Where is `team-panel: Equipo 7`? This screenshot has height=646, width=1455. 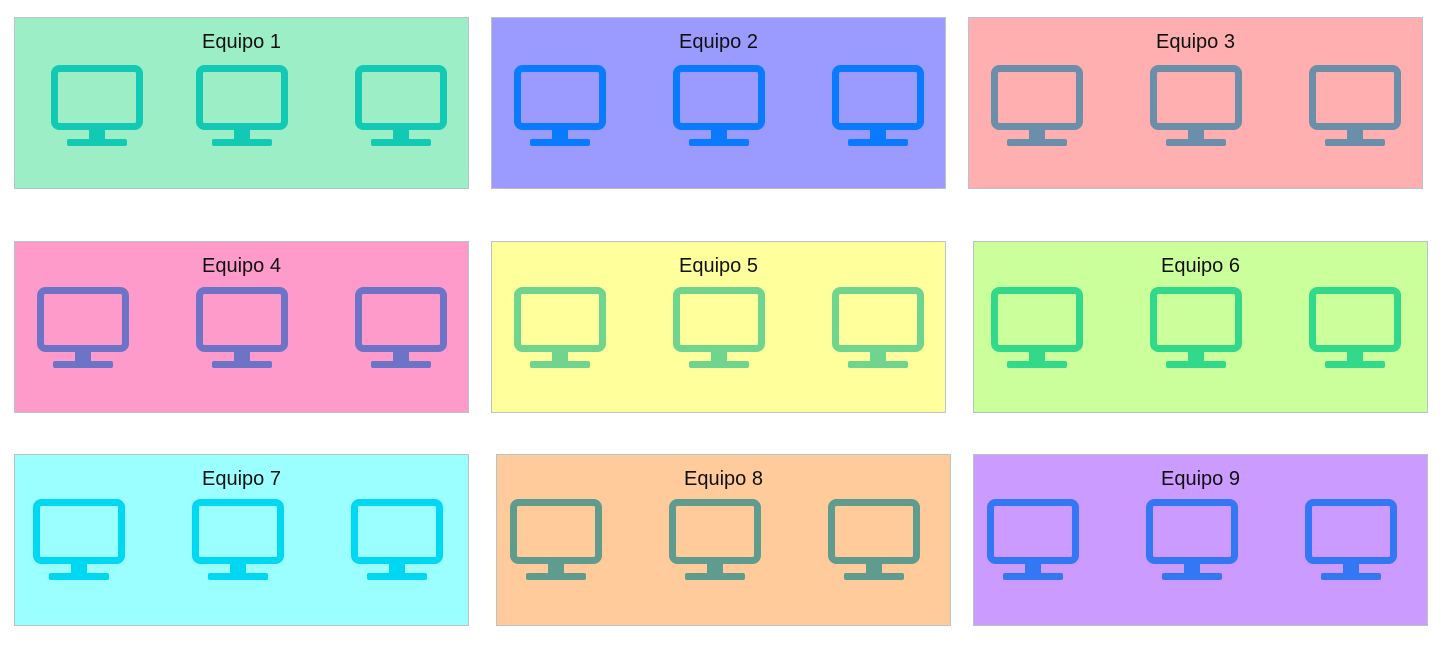 team-panel: Equipo 7 is located at coordinates (241, 540).